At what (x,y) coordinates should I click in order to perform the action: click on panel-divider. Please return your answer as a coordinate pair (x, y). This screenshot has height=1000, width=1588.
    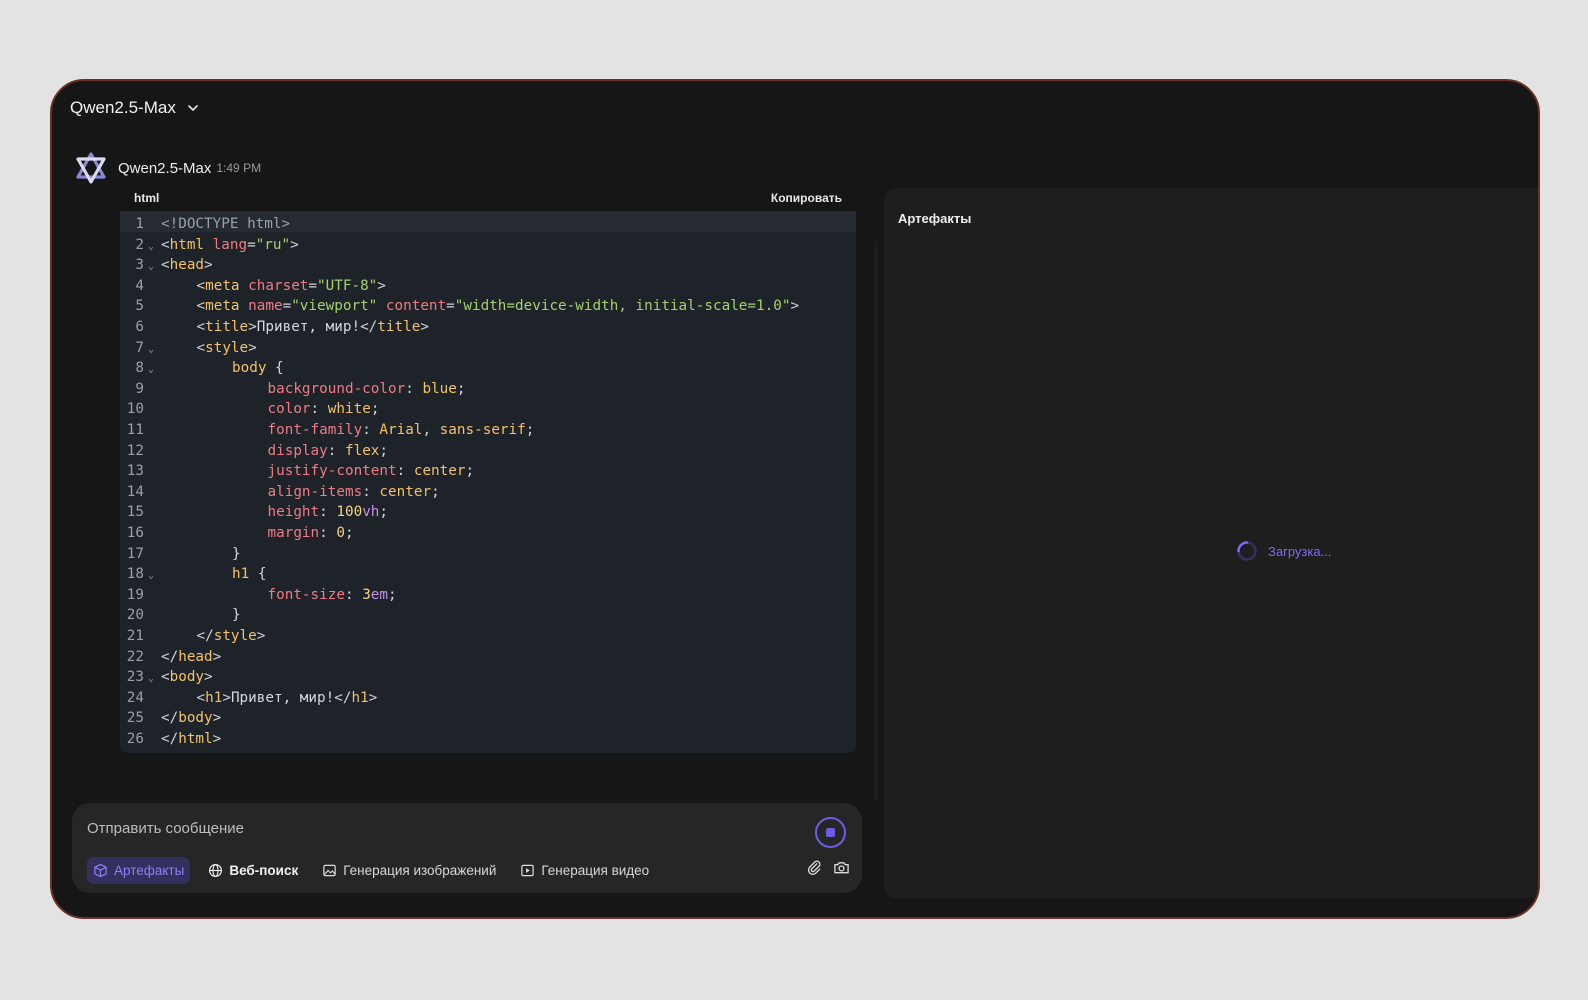
    Looking at the image, I should click on (876, 521).